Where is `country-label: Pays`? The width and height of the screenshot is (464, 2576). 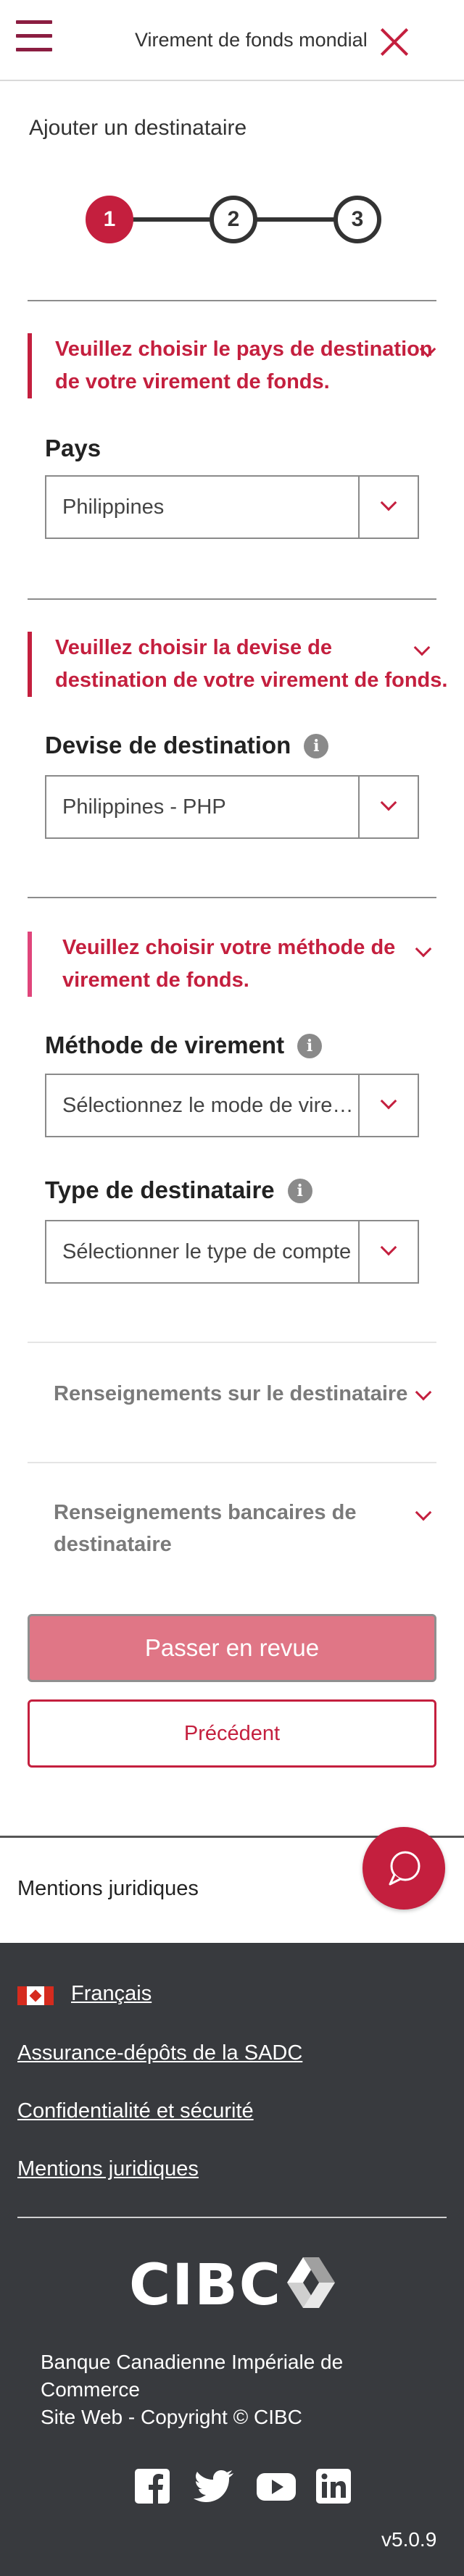 country-label: Pays is located at coordinates (73, 448).